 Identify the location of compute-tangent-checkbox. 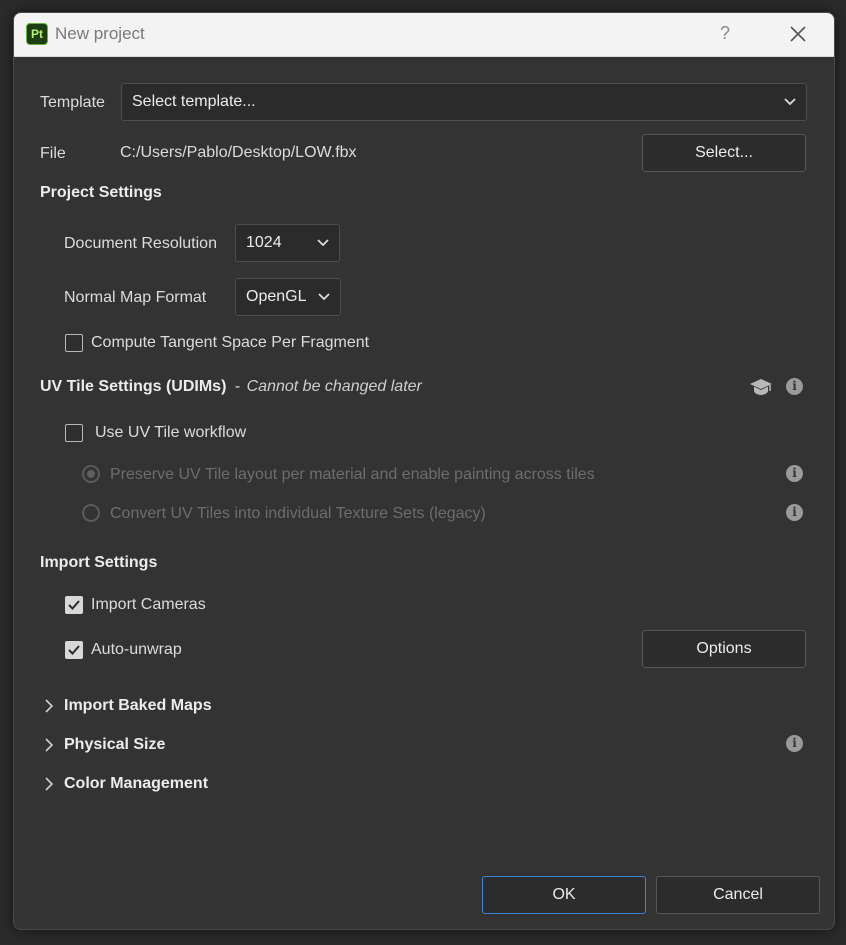
(74, 343).